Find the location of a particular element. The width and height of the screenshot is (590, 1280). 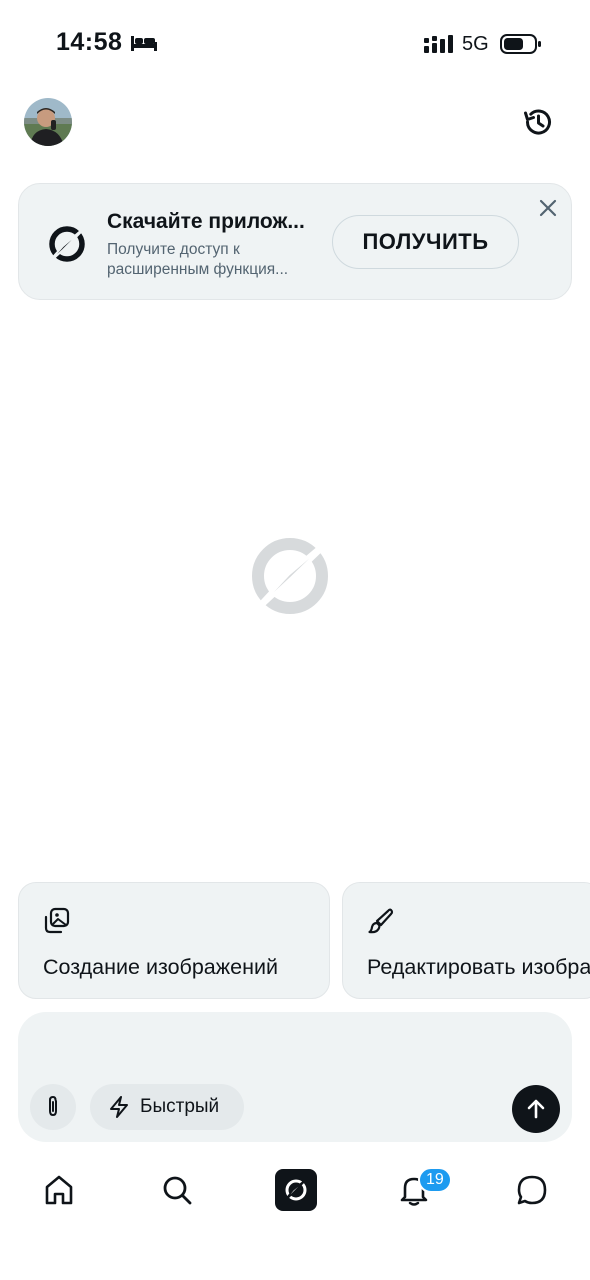

signal-icon is located at coordinates (438, 44).